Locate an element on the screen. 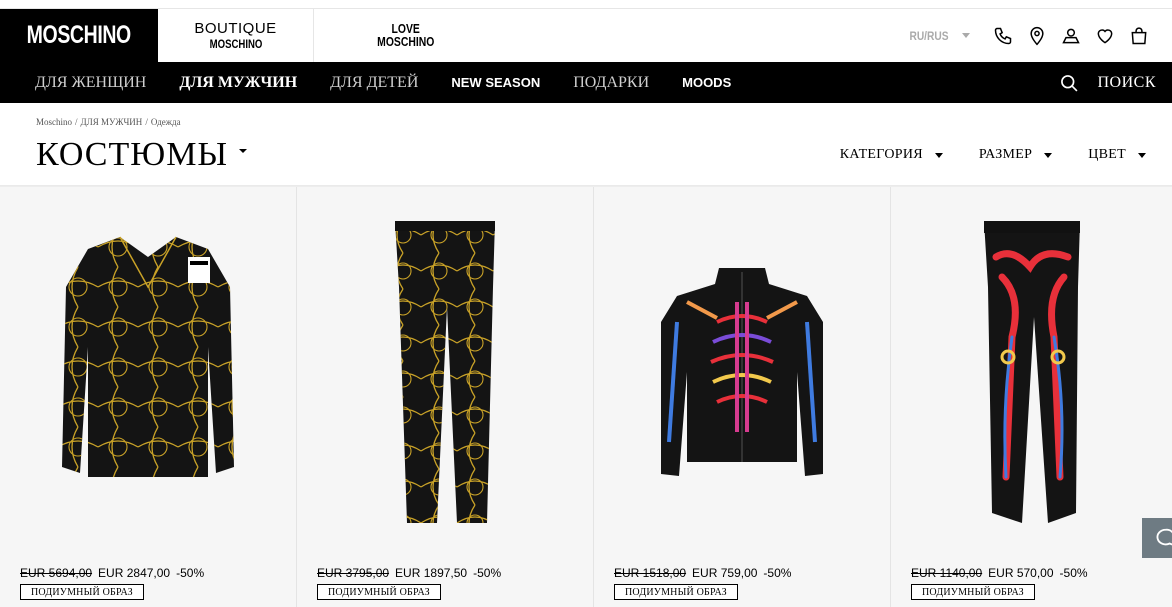 Image resolution: width=1172 pixels, height=607 pixels. brand-boutique-moschino-tab: BOUTIQUE MOSCHINO is located at coordinates (236, 35).